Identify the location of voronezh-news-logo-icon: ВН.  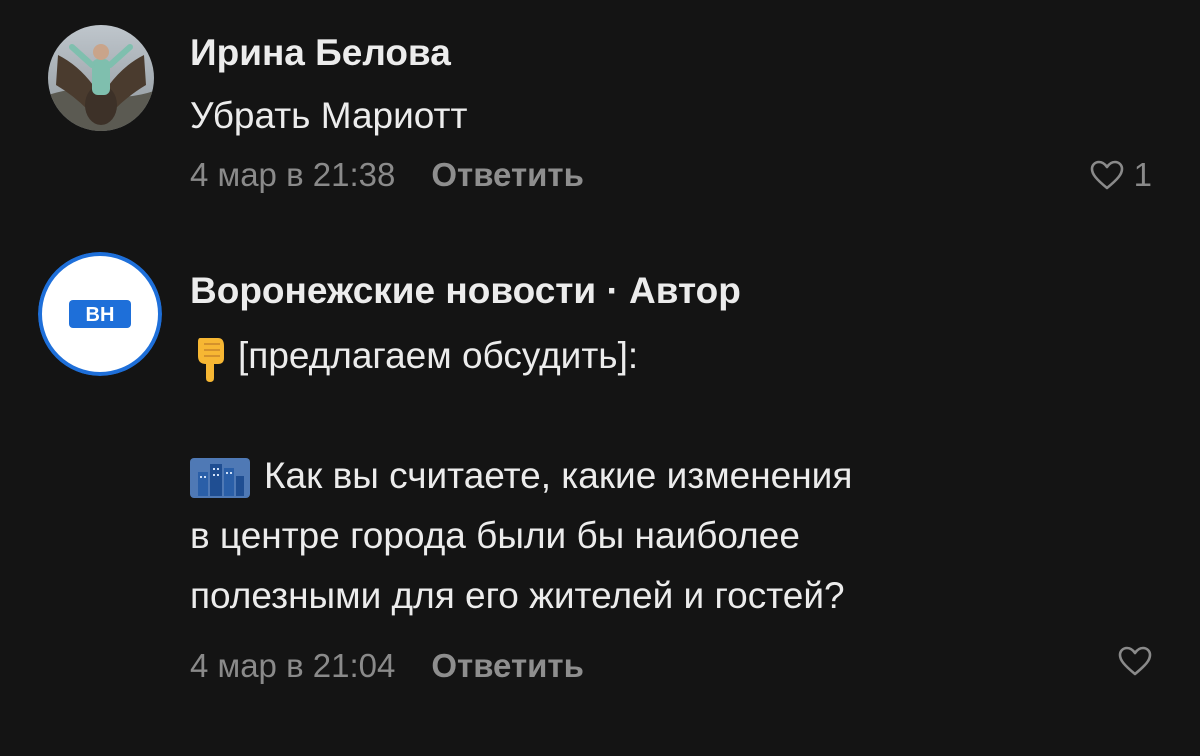
(100, 314).